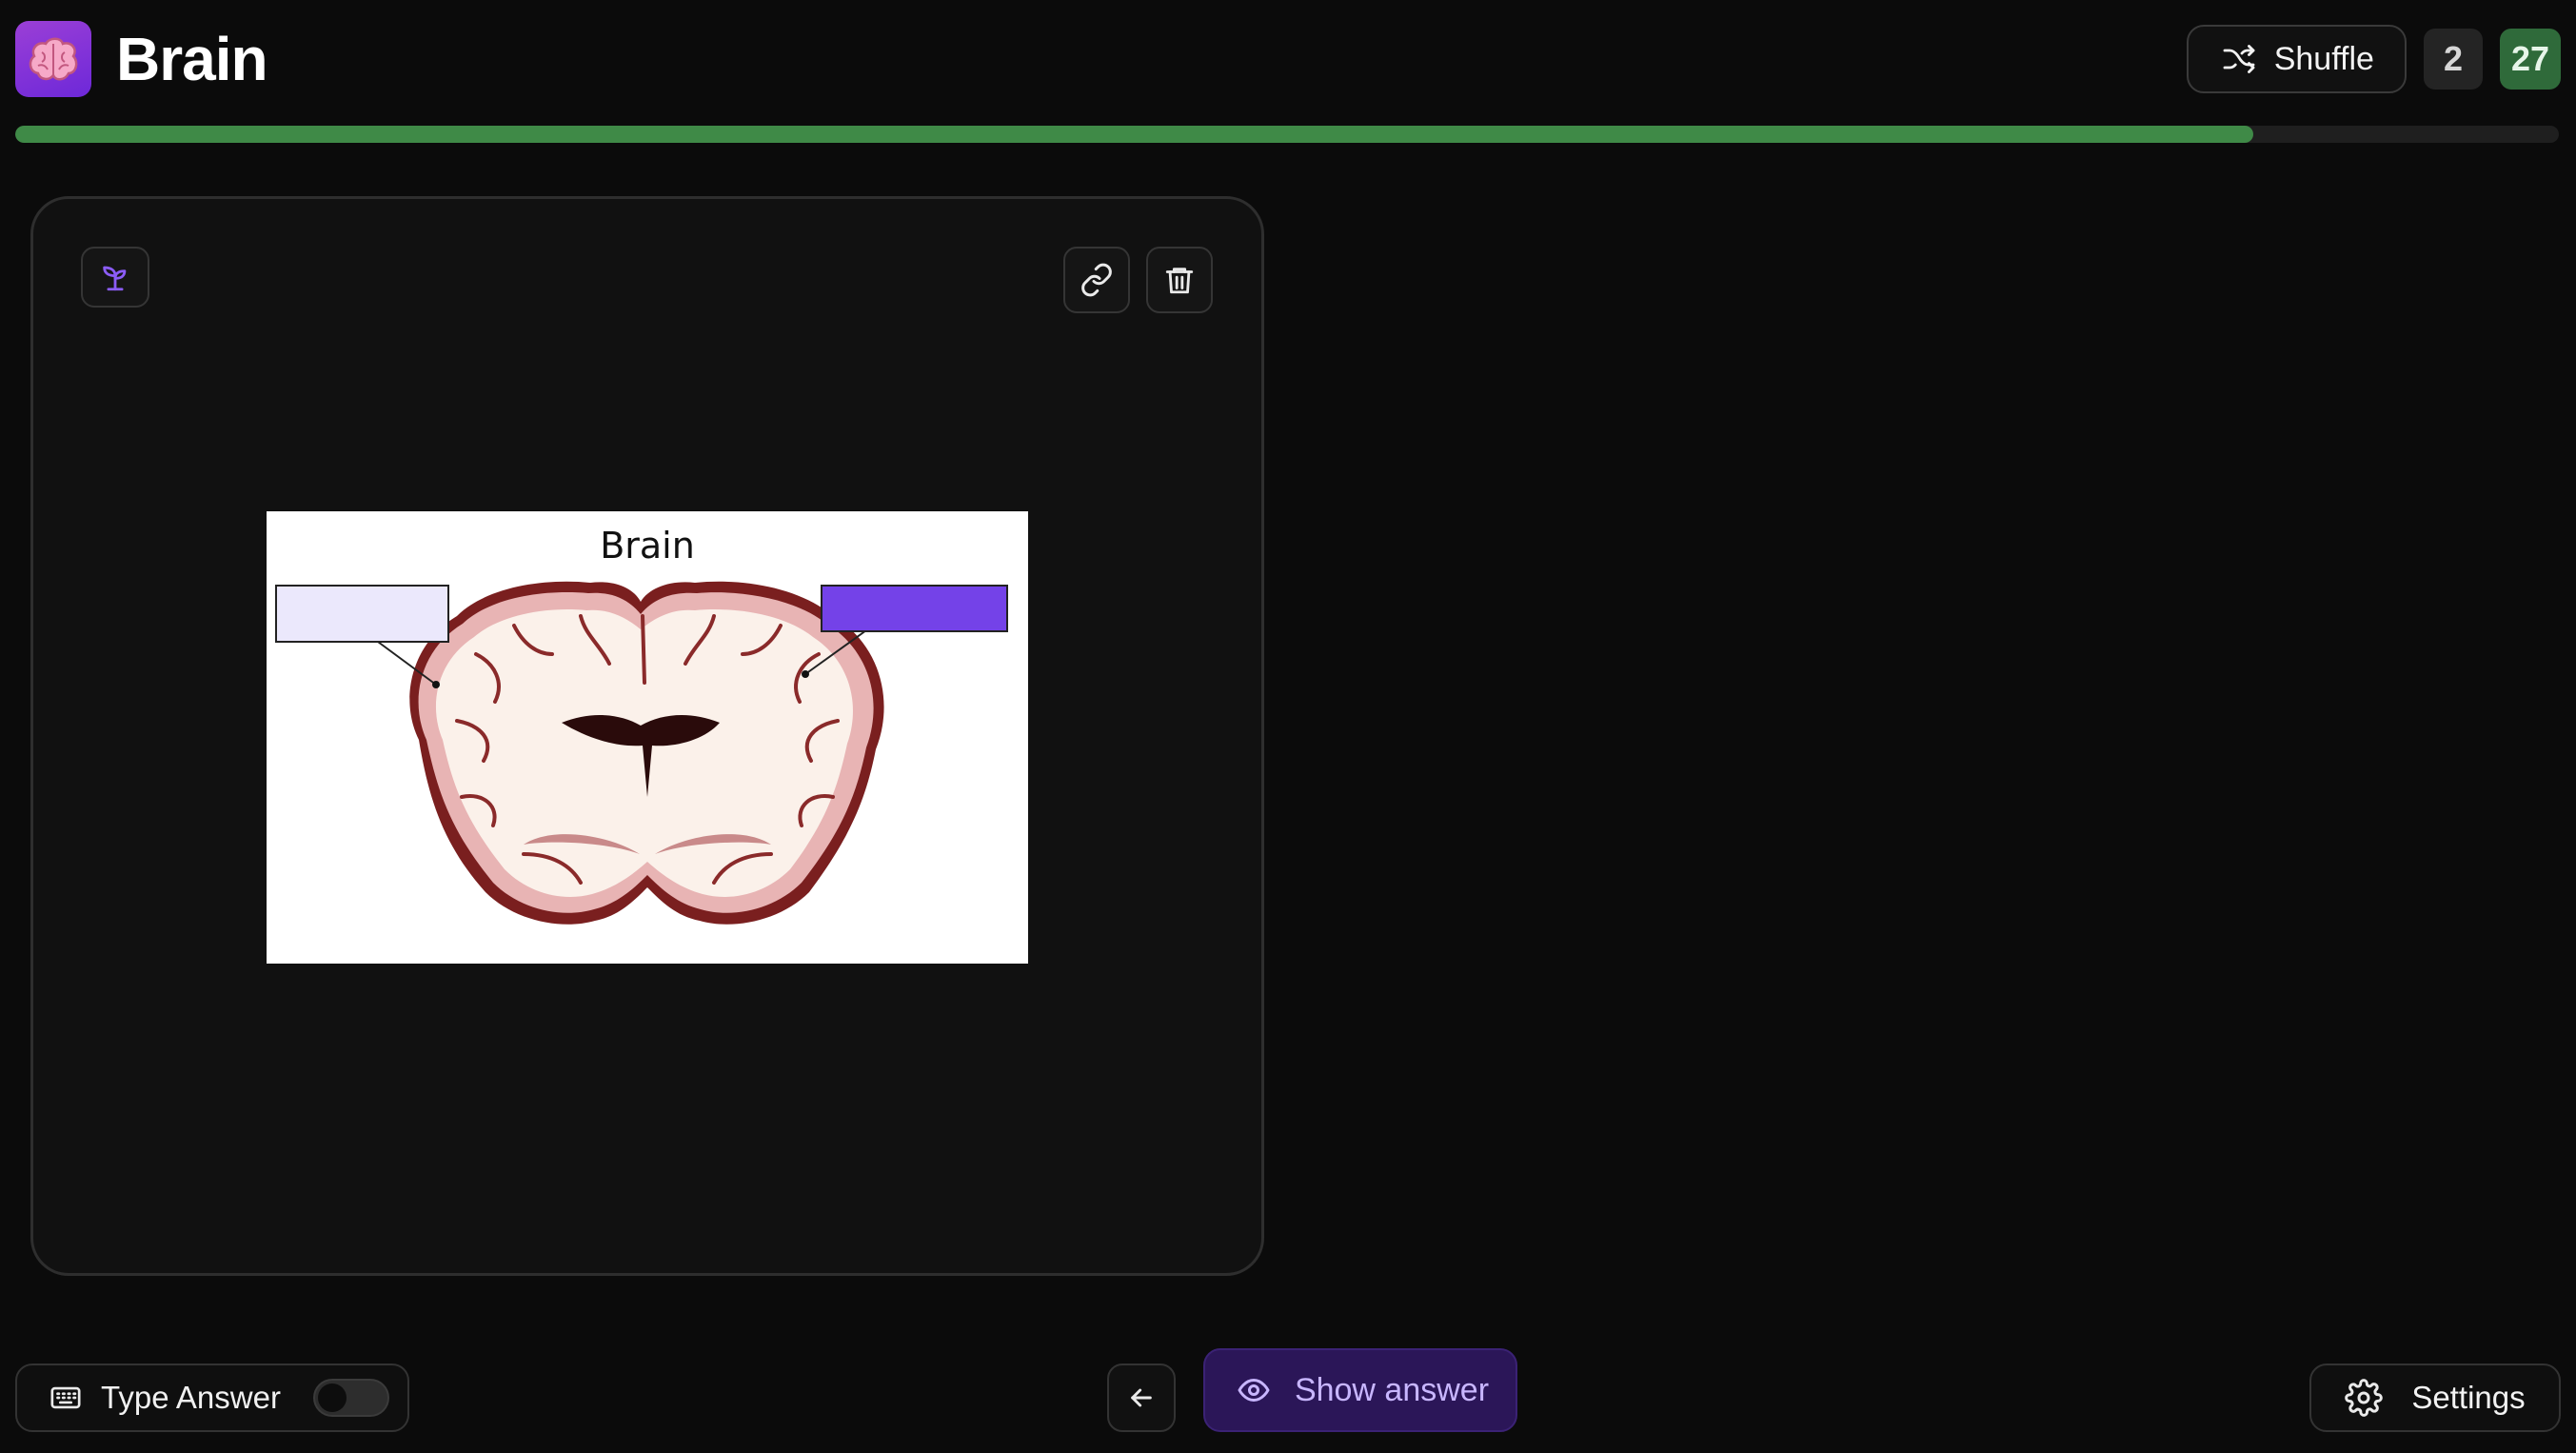 The width and height of the screenshot is (2576, 1453). Describe the element at coordinates (65, 1397) in the screenshot. I see `keyboard-icon` at that location.